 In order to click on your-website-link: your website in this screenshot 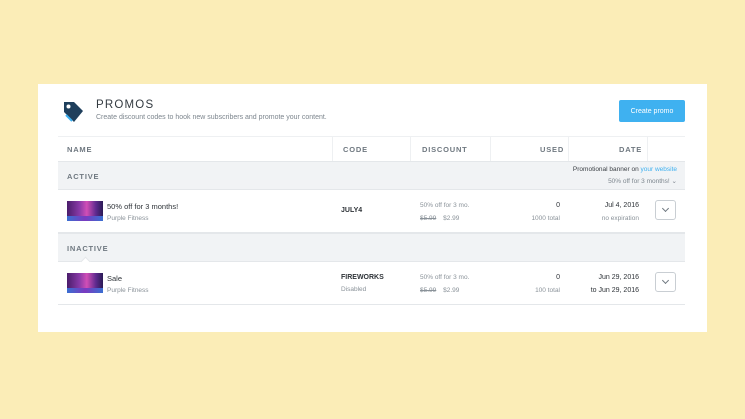, I will do `click(659, 169)`.